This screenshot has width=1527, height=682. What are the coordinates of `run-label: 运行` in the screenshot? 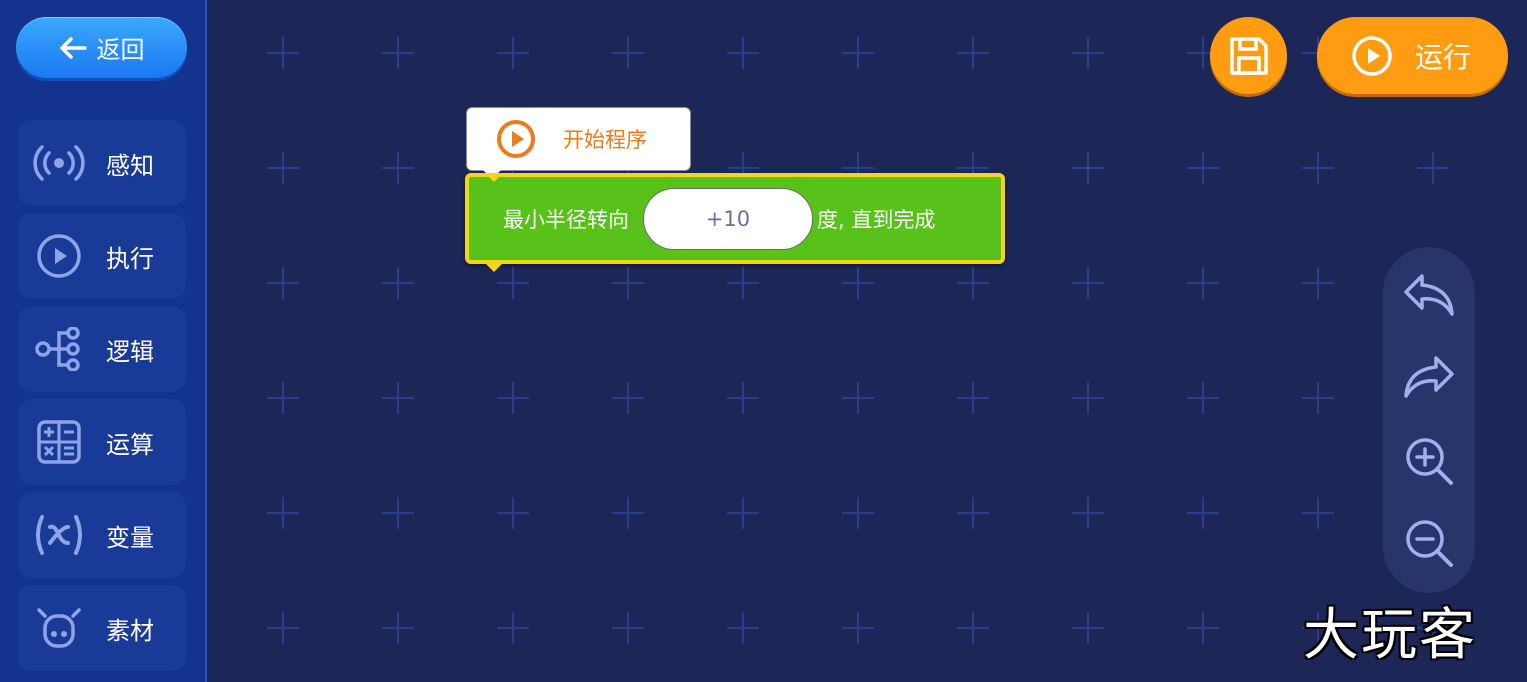 It's located at (1443, 57).